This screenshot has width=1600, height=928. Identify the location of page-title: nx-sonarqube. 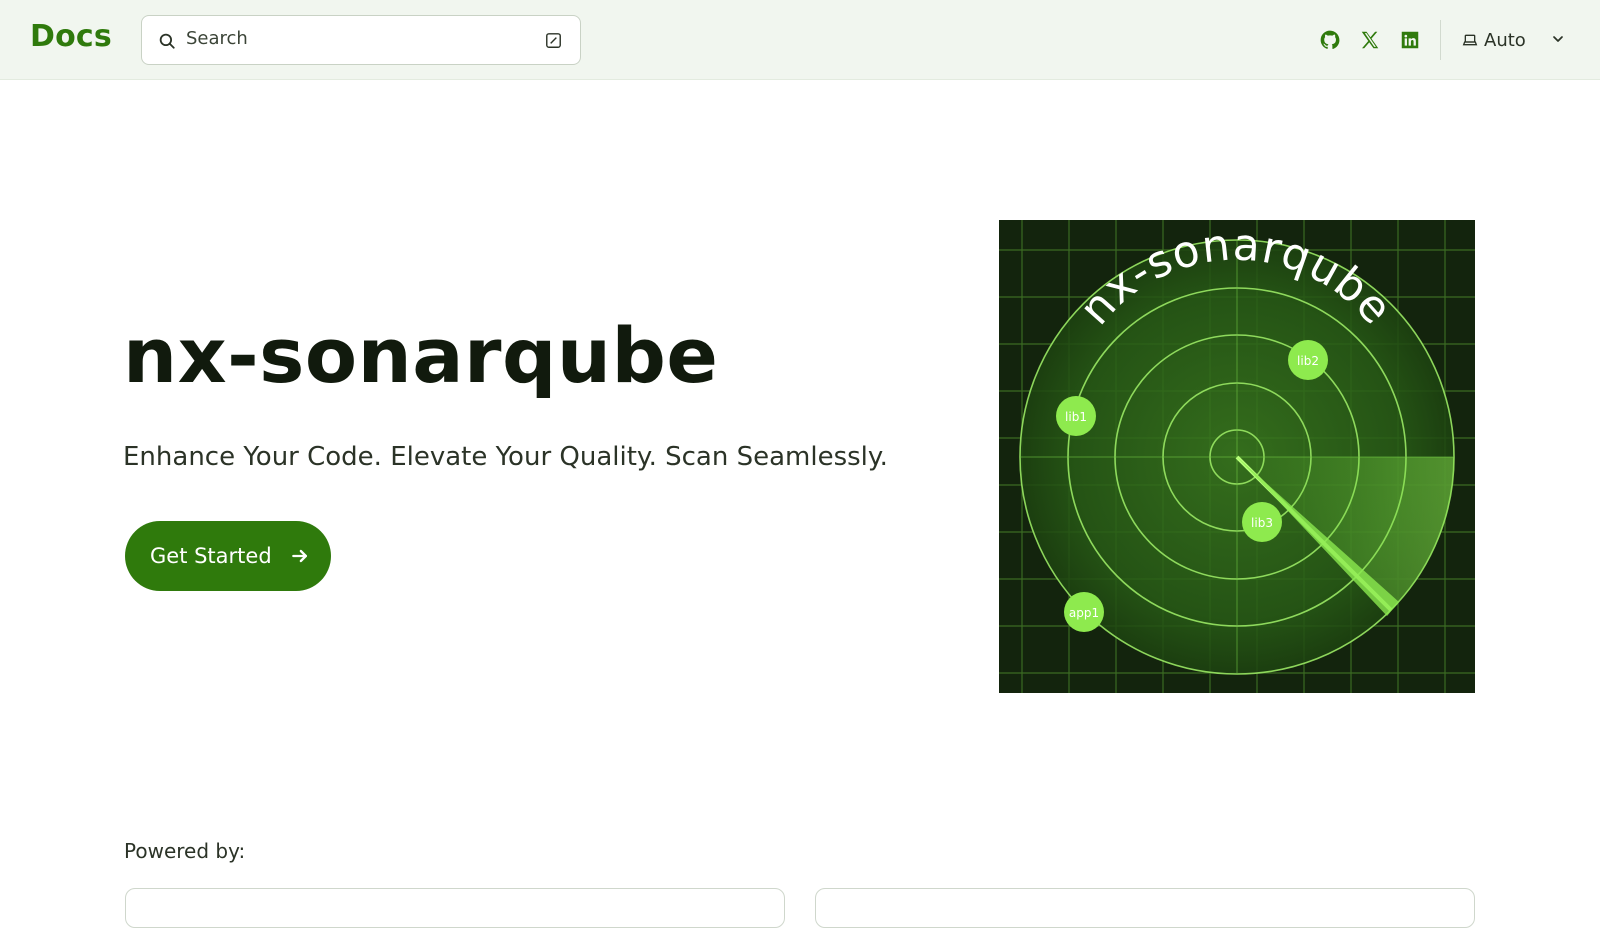
(421, 355).